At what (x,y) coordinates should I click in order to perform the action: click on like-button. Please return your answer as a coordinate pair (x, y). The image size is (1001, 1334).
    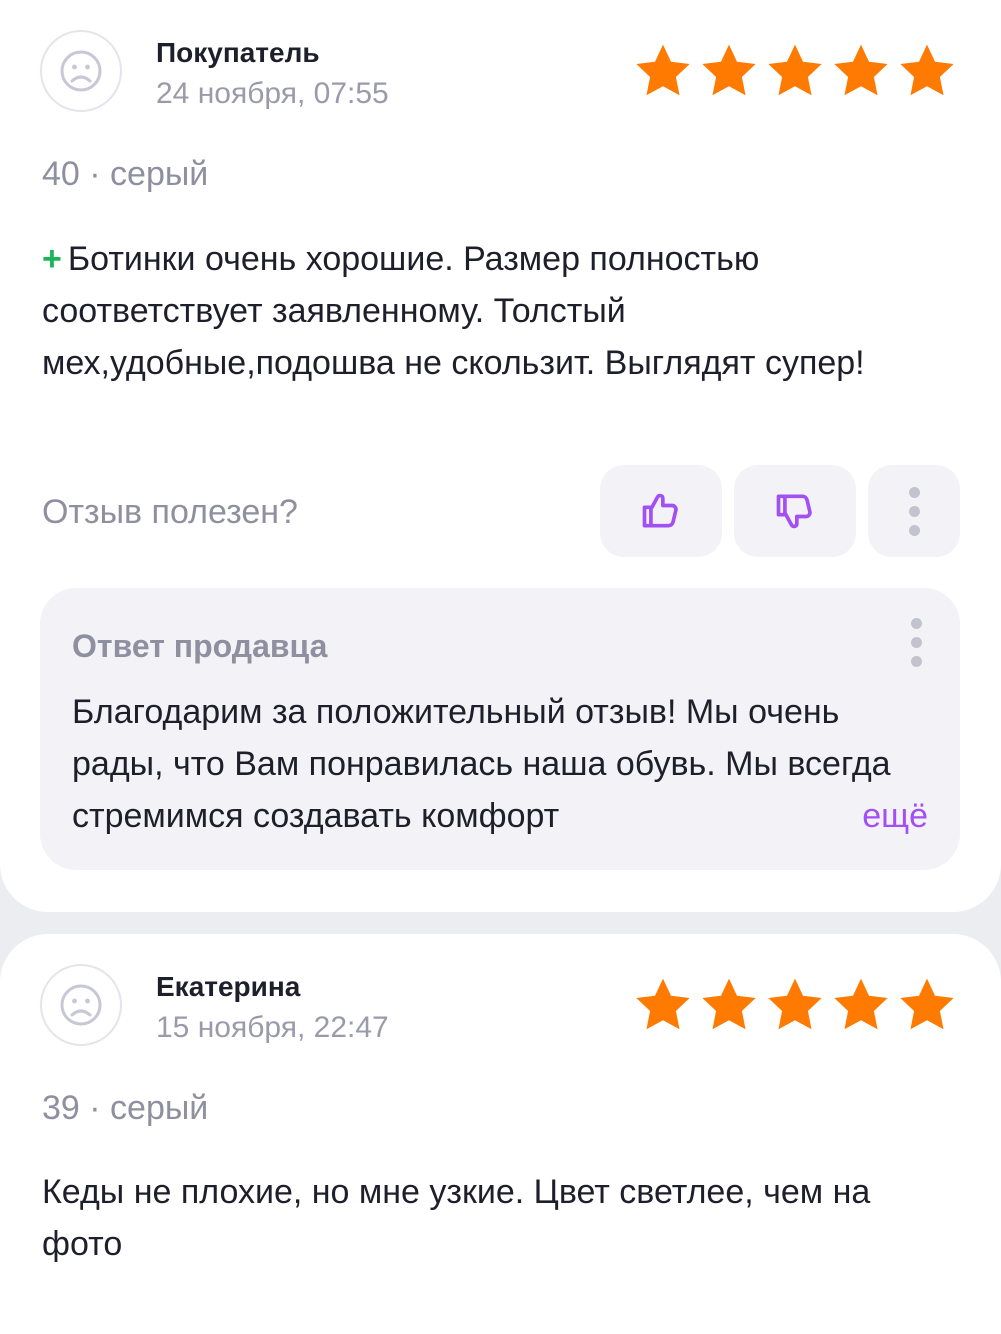
    Looking at the image, I should click on (661, 511).